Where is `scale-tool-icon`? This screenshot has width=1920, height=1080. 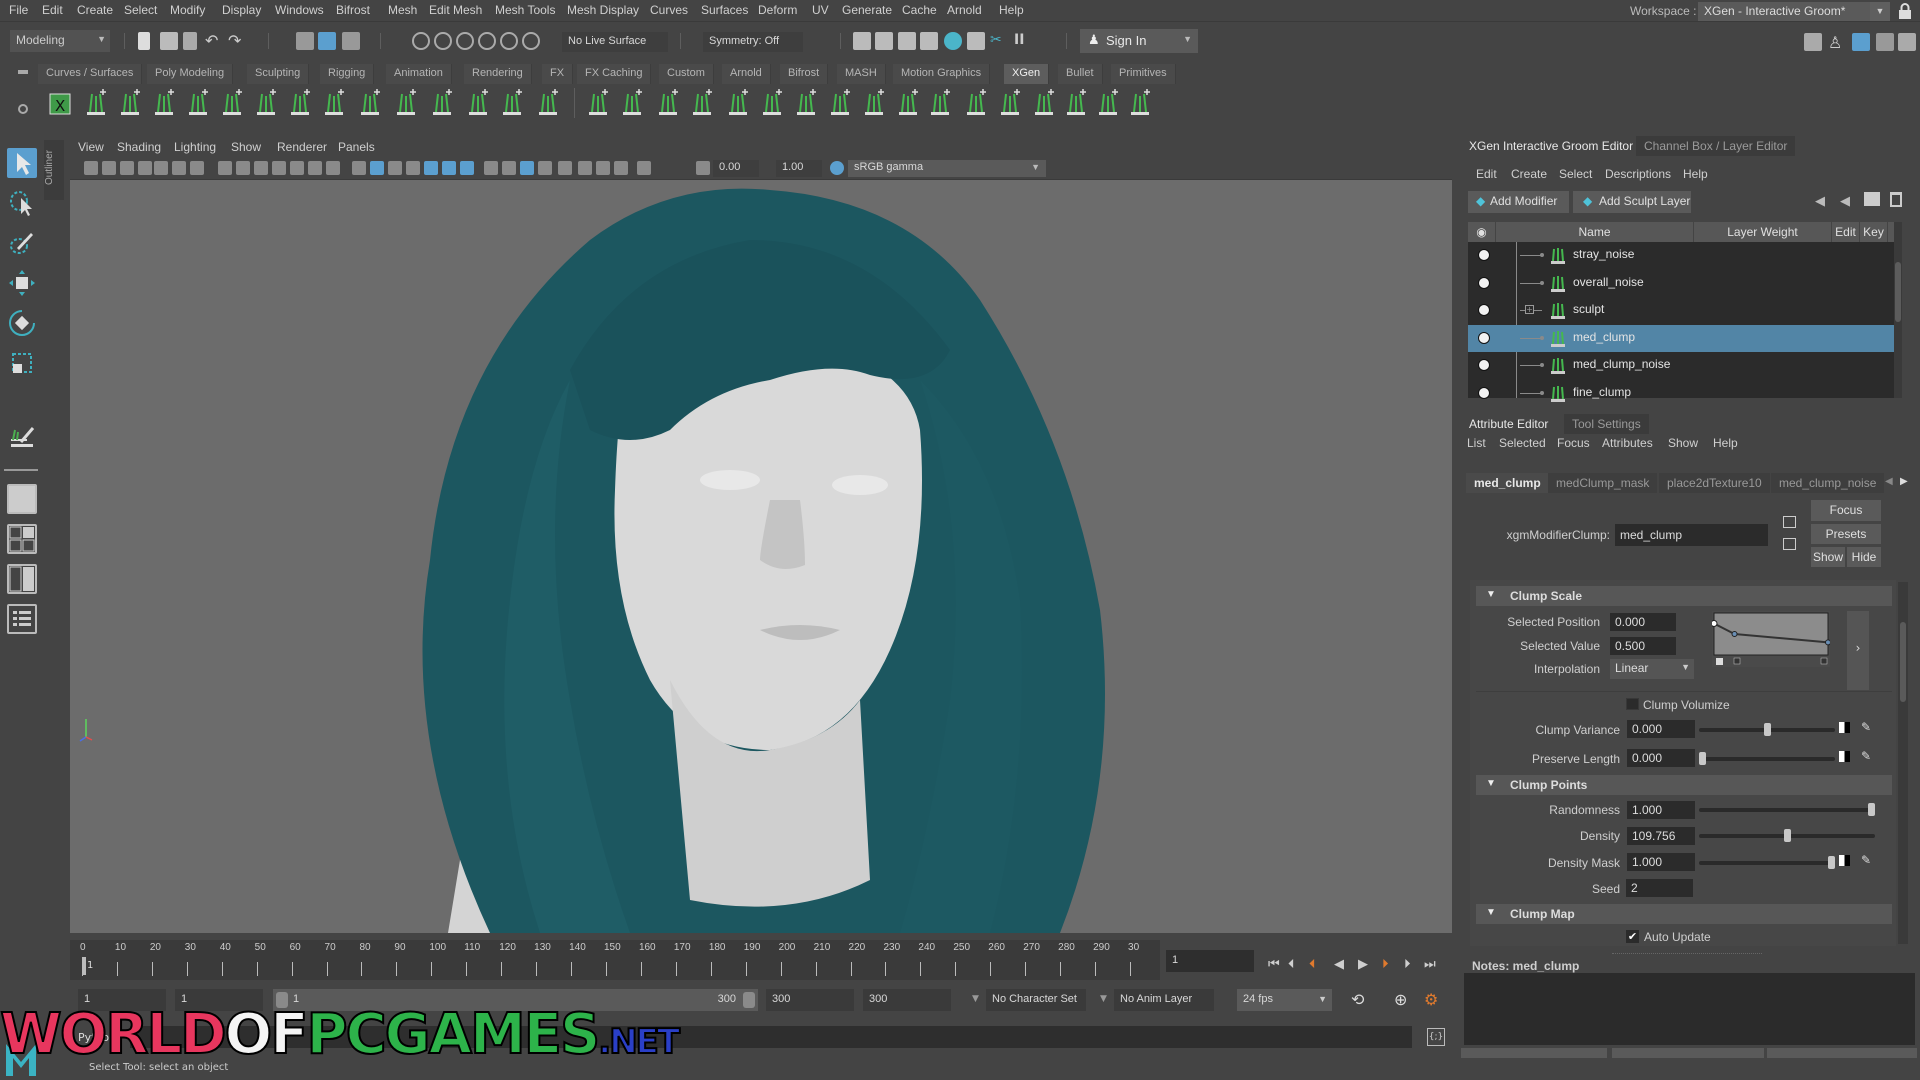
scale-tool-icon is located at coordinates (22, 363).